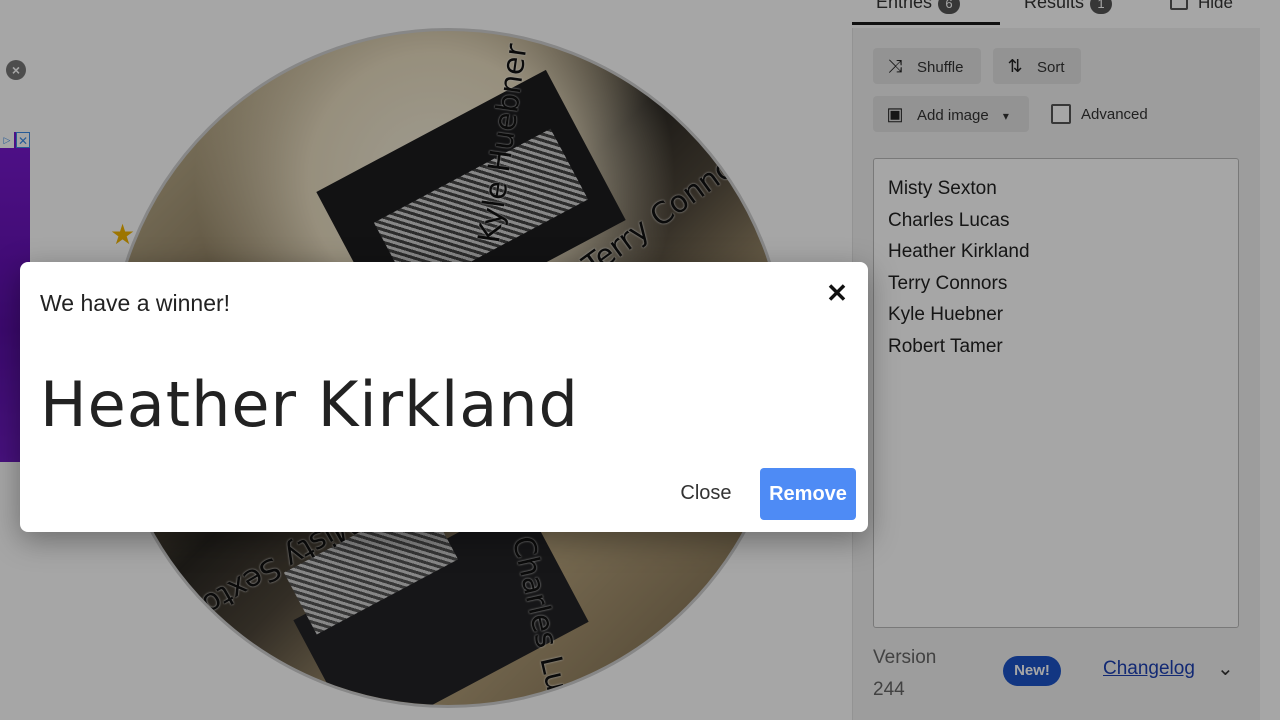  I want to click on remove-button: Remove, so click(808, 494).